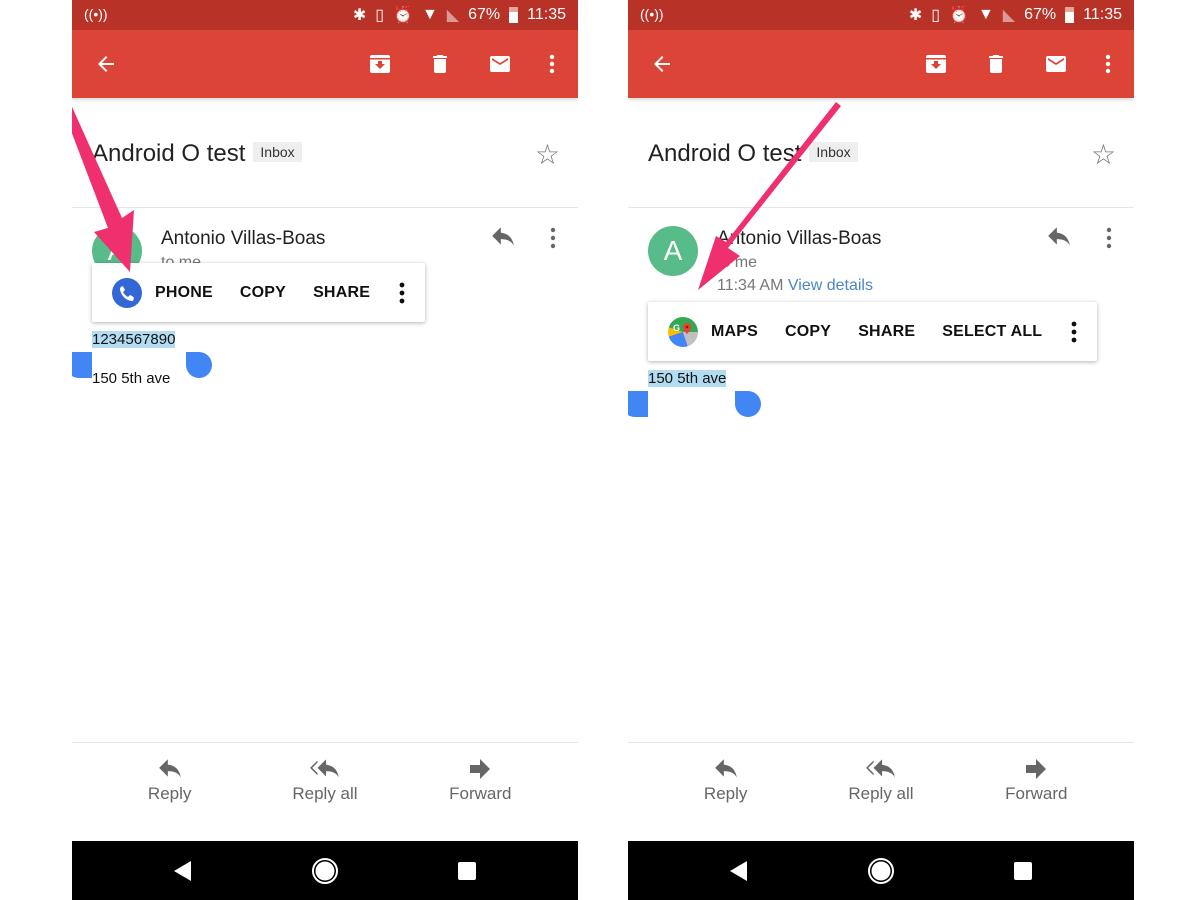 This screenshot has width=1200, height=900. I want to click on vibrate-icon: ▯, so click(936, 15).